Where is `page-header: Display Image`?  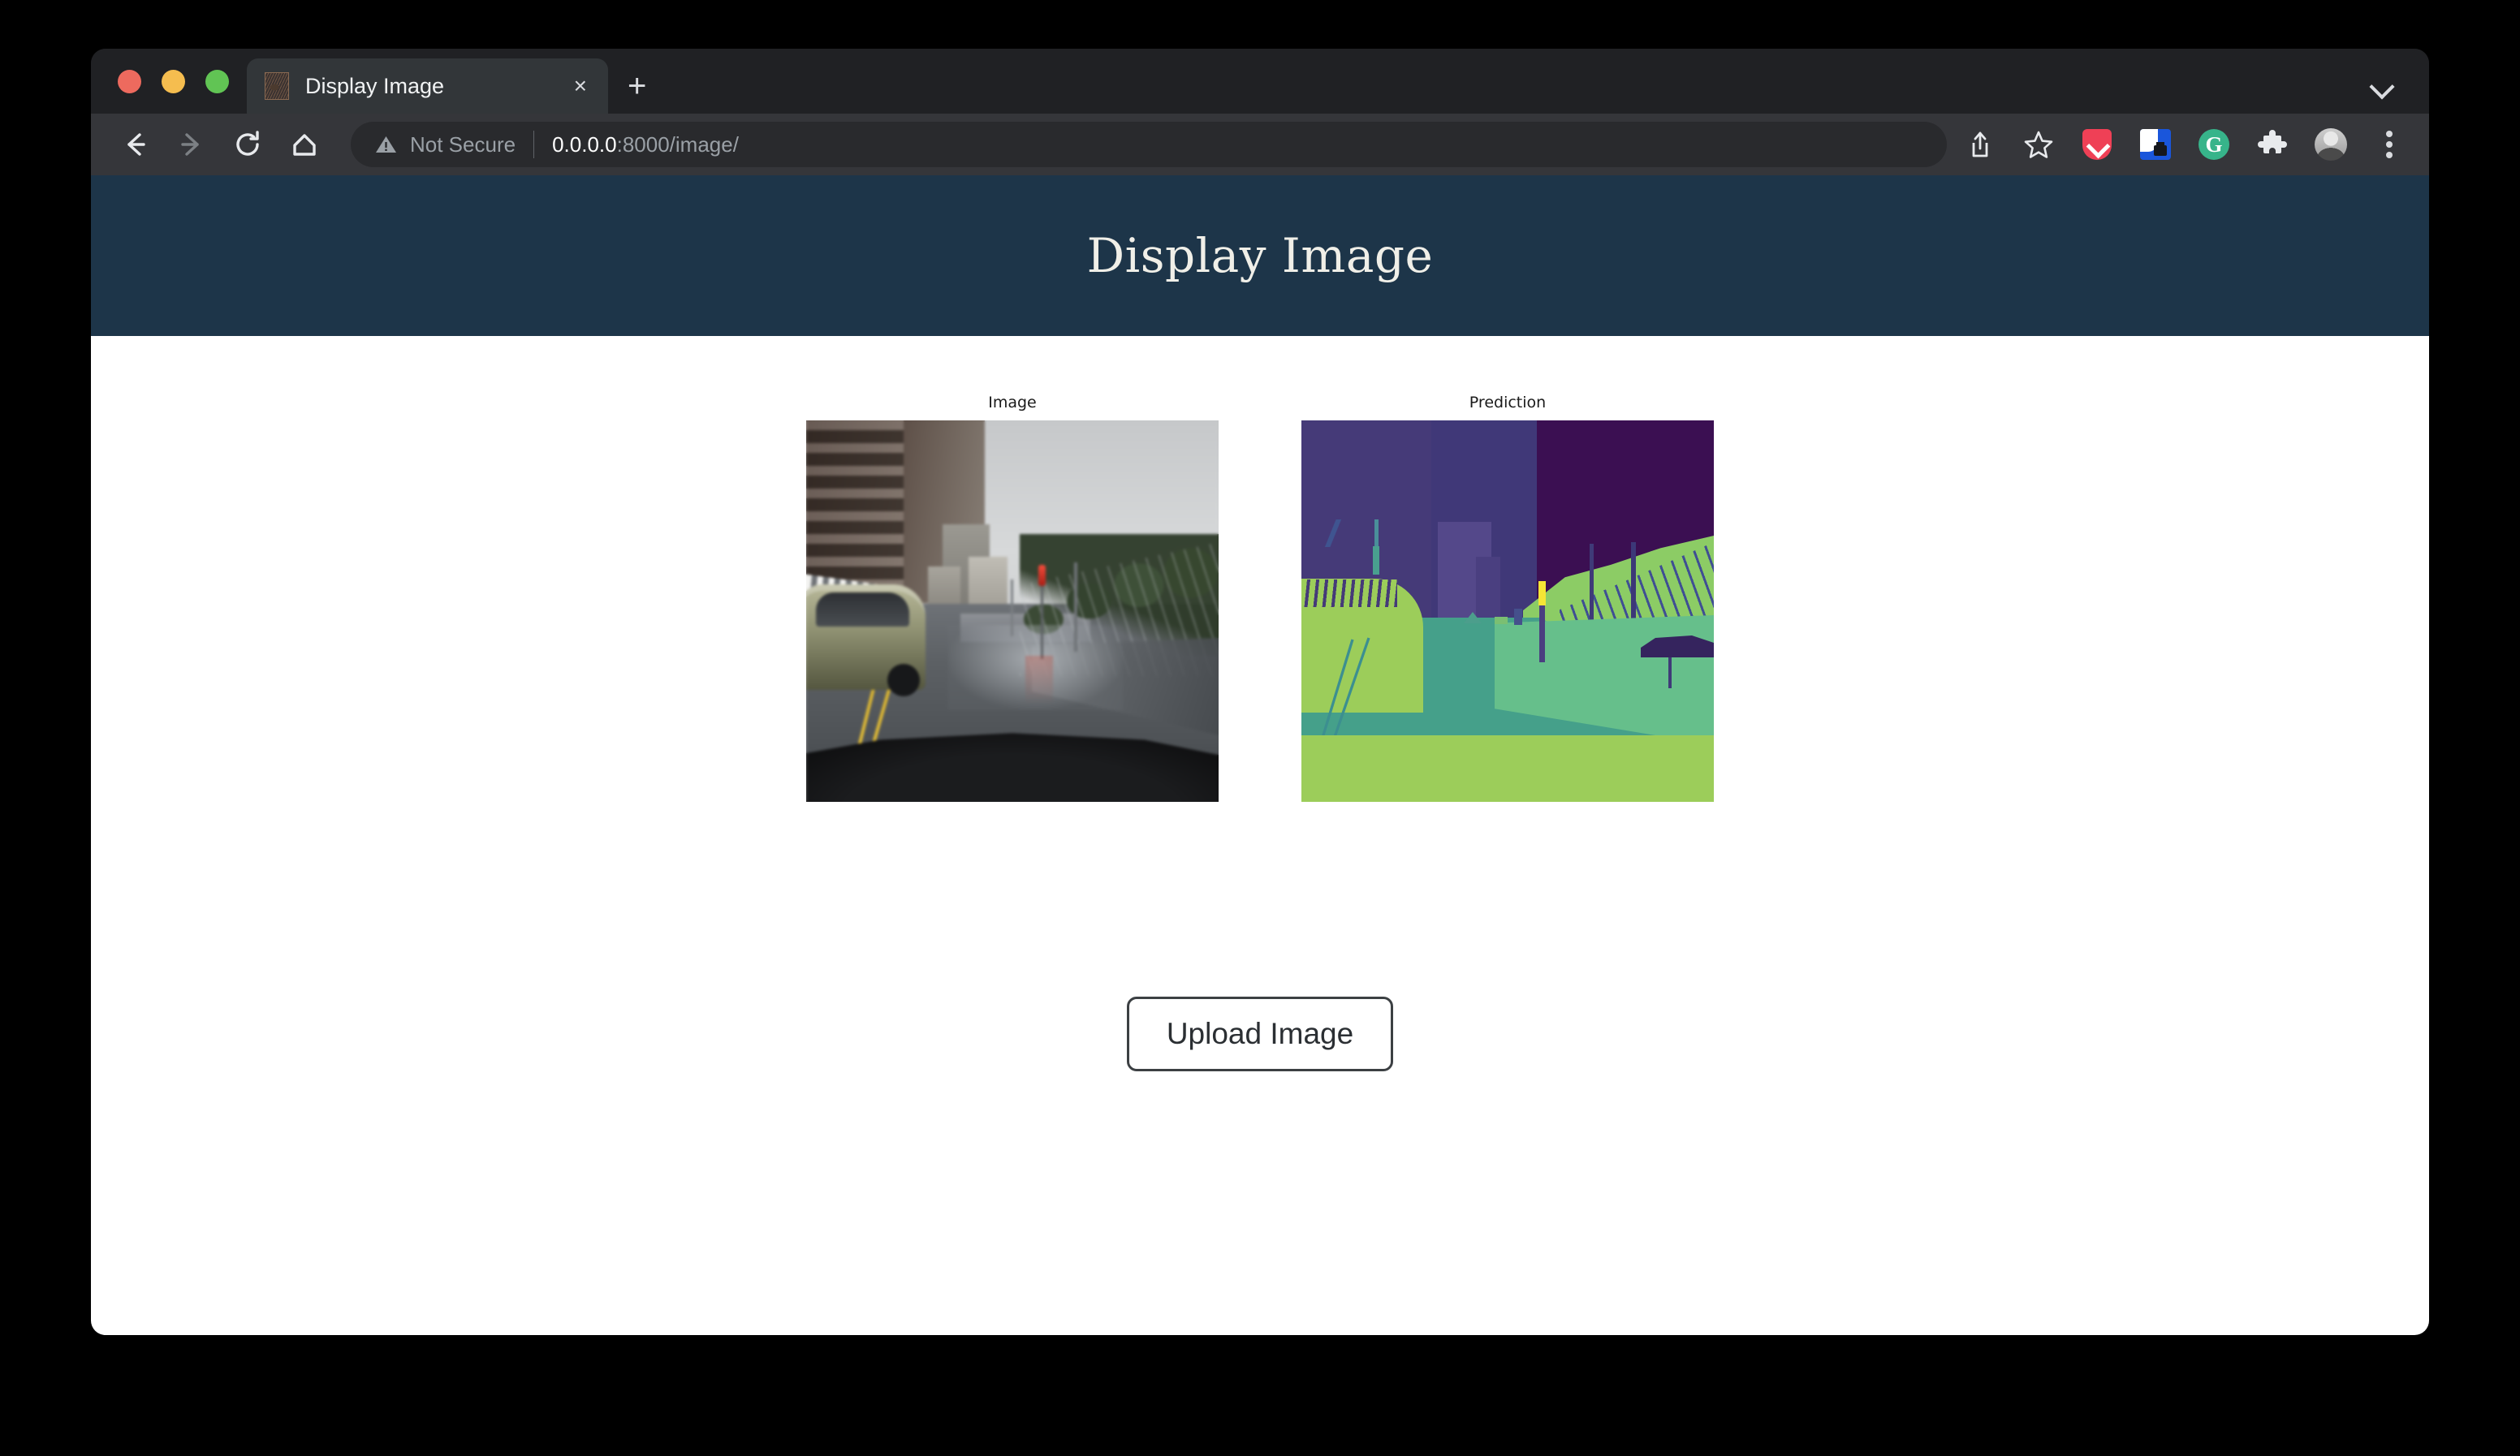
page-header: Display Image is located at coordinates (1260, 256).